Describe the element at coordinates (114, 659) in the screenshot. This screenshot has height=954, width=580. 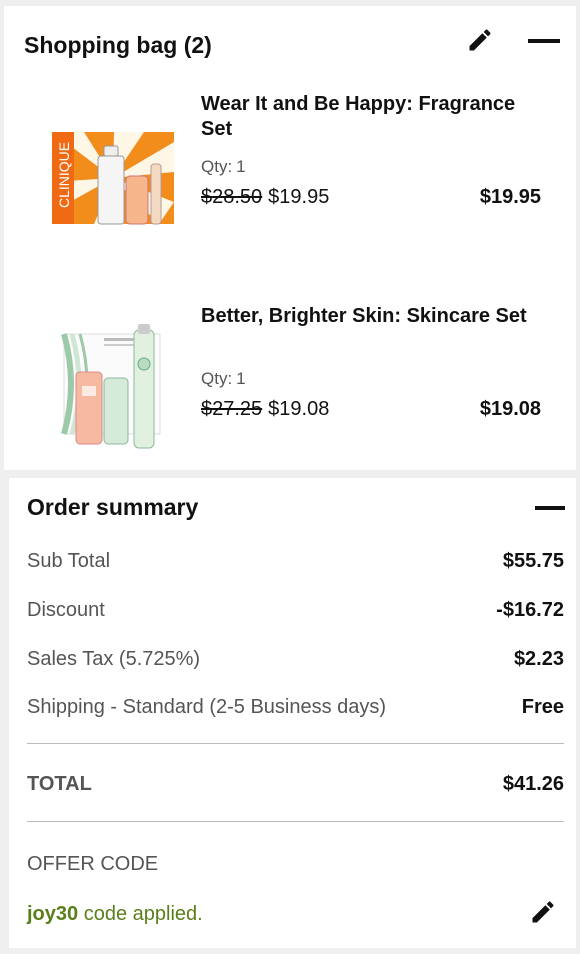
I see `row-label: Sales Tax (5.725%)` at that location.